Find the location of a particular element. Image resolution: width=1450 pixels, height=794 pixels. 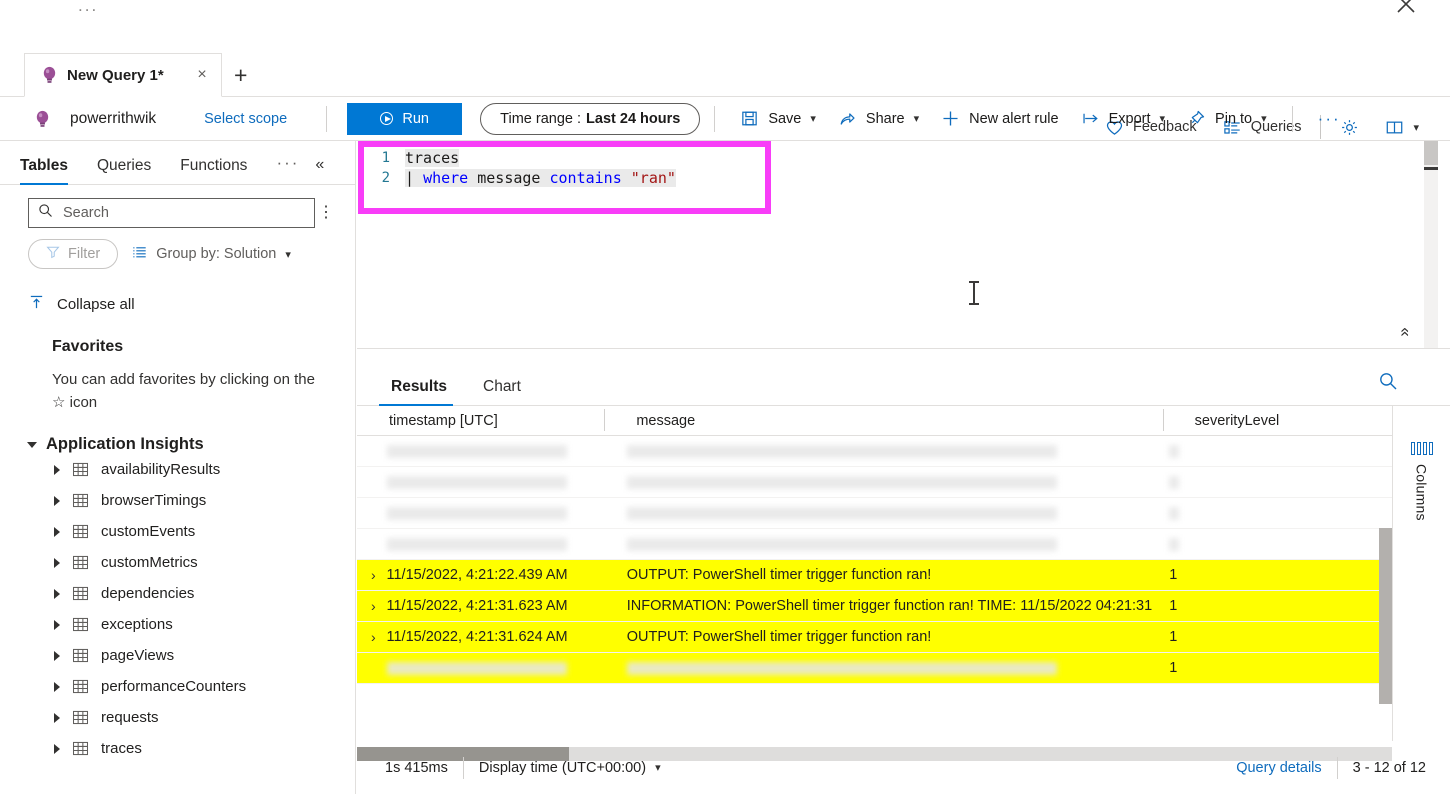

editor-vertical-scrollbar-thumb is located at coordinates (1431, 153).